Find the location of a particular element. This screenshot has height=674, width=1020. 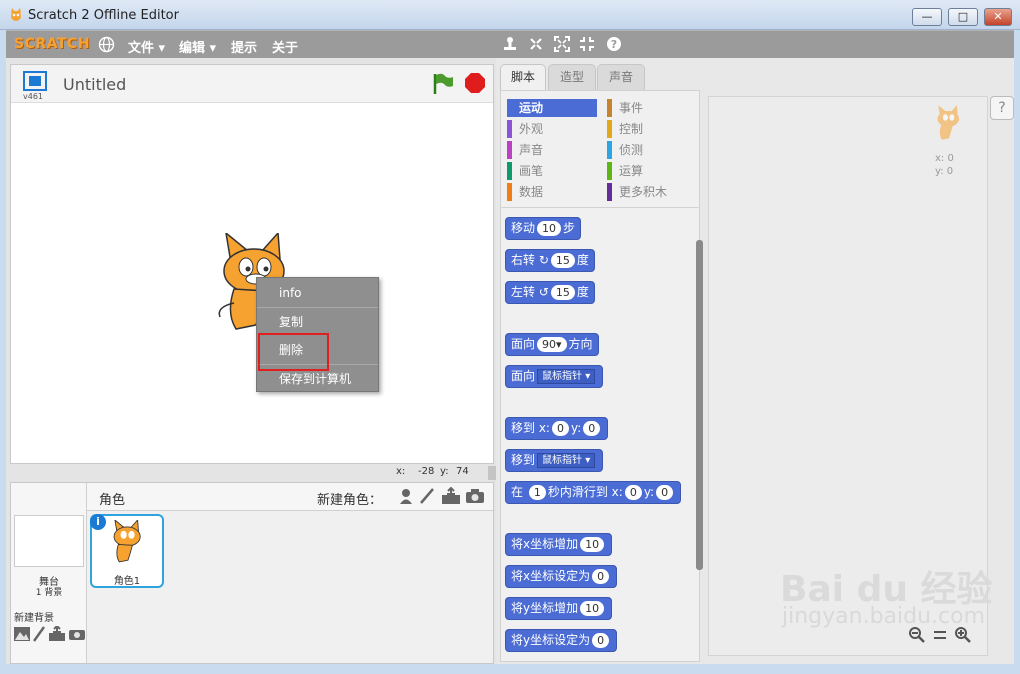

block-turn-right: 右转 ↻ 15 度 is located at coordinates (550, 260).